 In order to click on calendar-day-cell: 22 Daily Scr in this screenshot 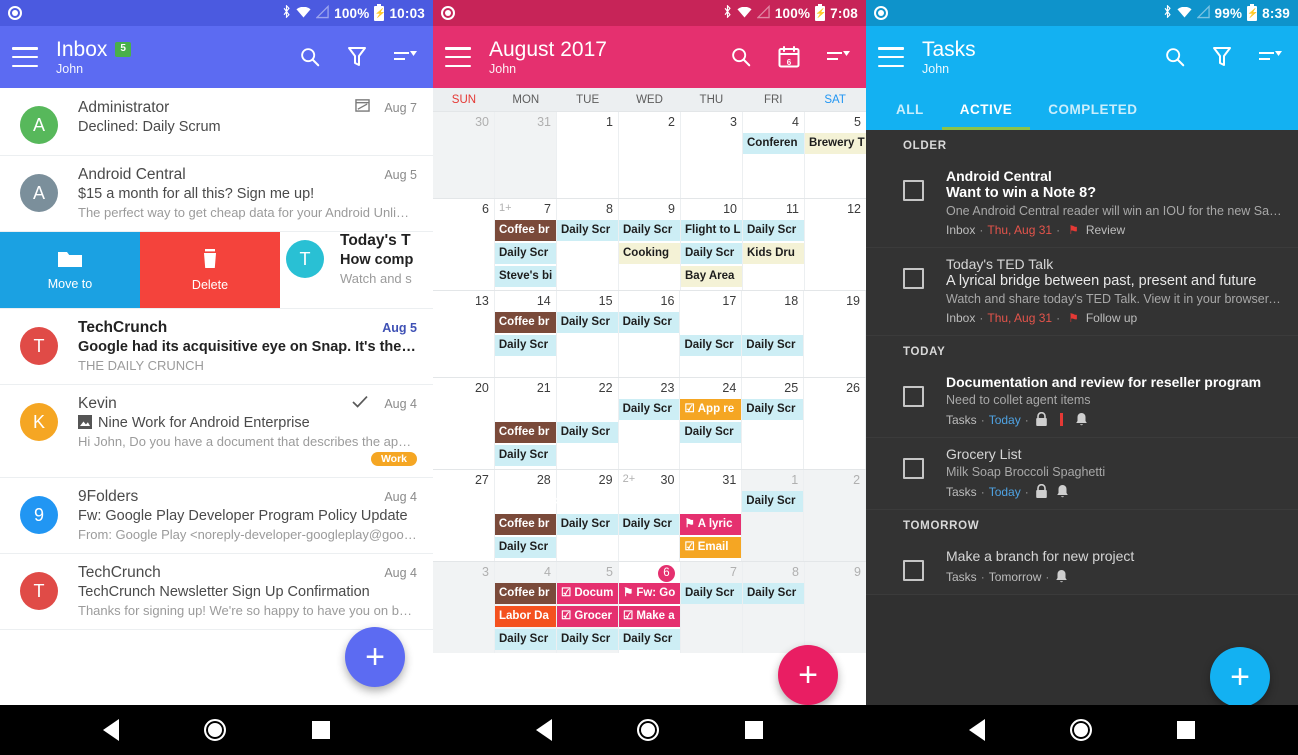, I will do `click(587, 423)`.